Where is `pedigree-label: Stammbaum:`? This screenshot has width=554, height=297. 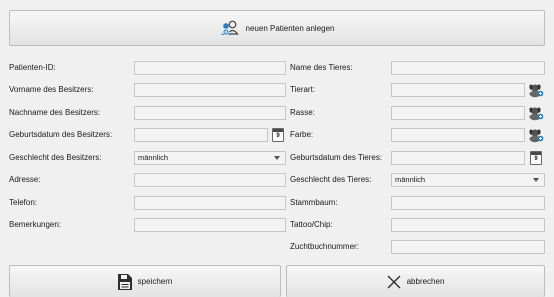 pedigree-label: Stammbaum: is located at coordinates (314, 202).